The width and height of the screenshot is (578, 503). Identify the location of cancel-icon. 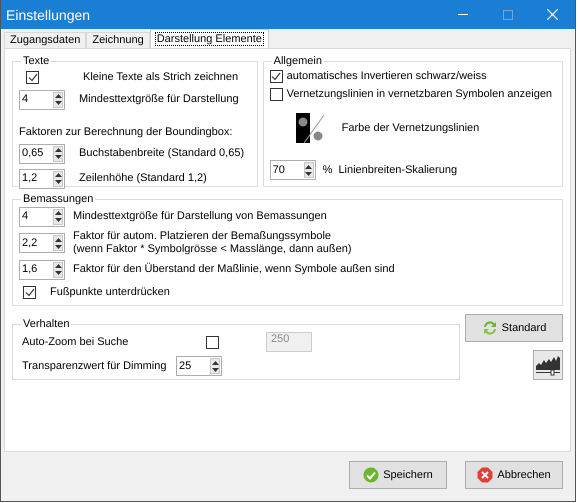
(485, 475).